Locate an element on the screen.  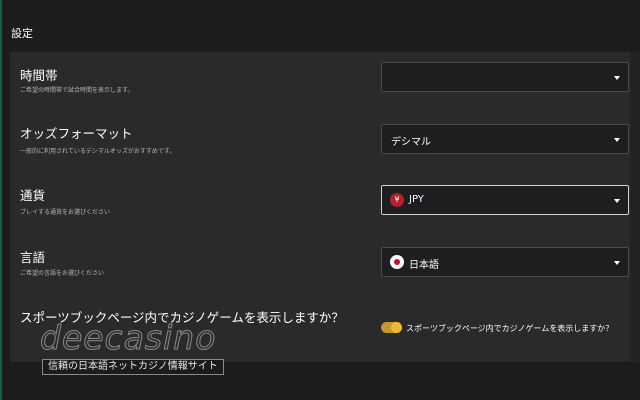
odds-format-description: 一般的に利用されているデシマルオッズがおすすめです。 is located at coordinates (98, 151).